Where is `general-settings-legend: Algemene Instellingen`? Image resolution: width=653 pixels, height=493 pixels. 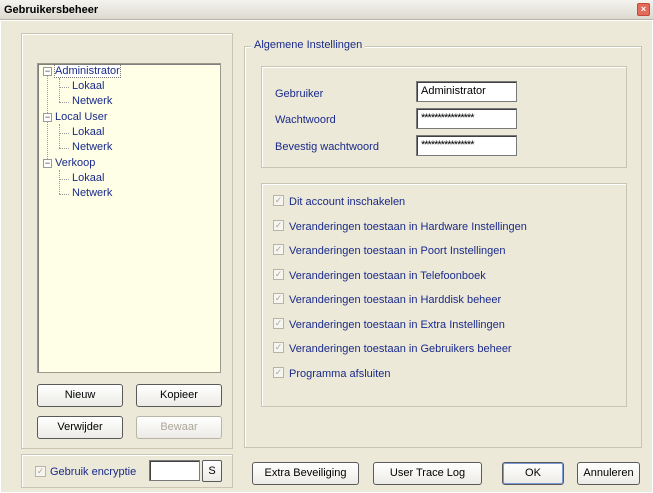 general-settings-legend: Algemene Instellingen is located at coordinates (308, 45).